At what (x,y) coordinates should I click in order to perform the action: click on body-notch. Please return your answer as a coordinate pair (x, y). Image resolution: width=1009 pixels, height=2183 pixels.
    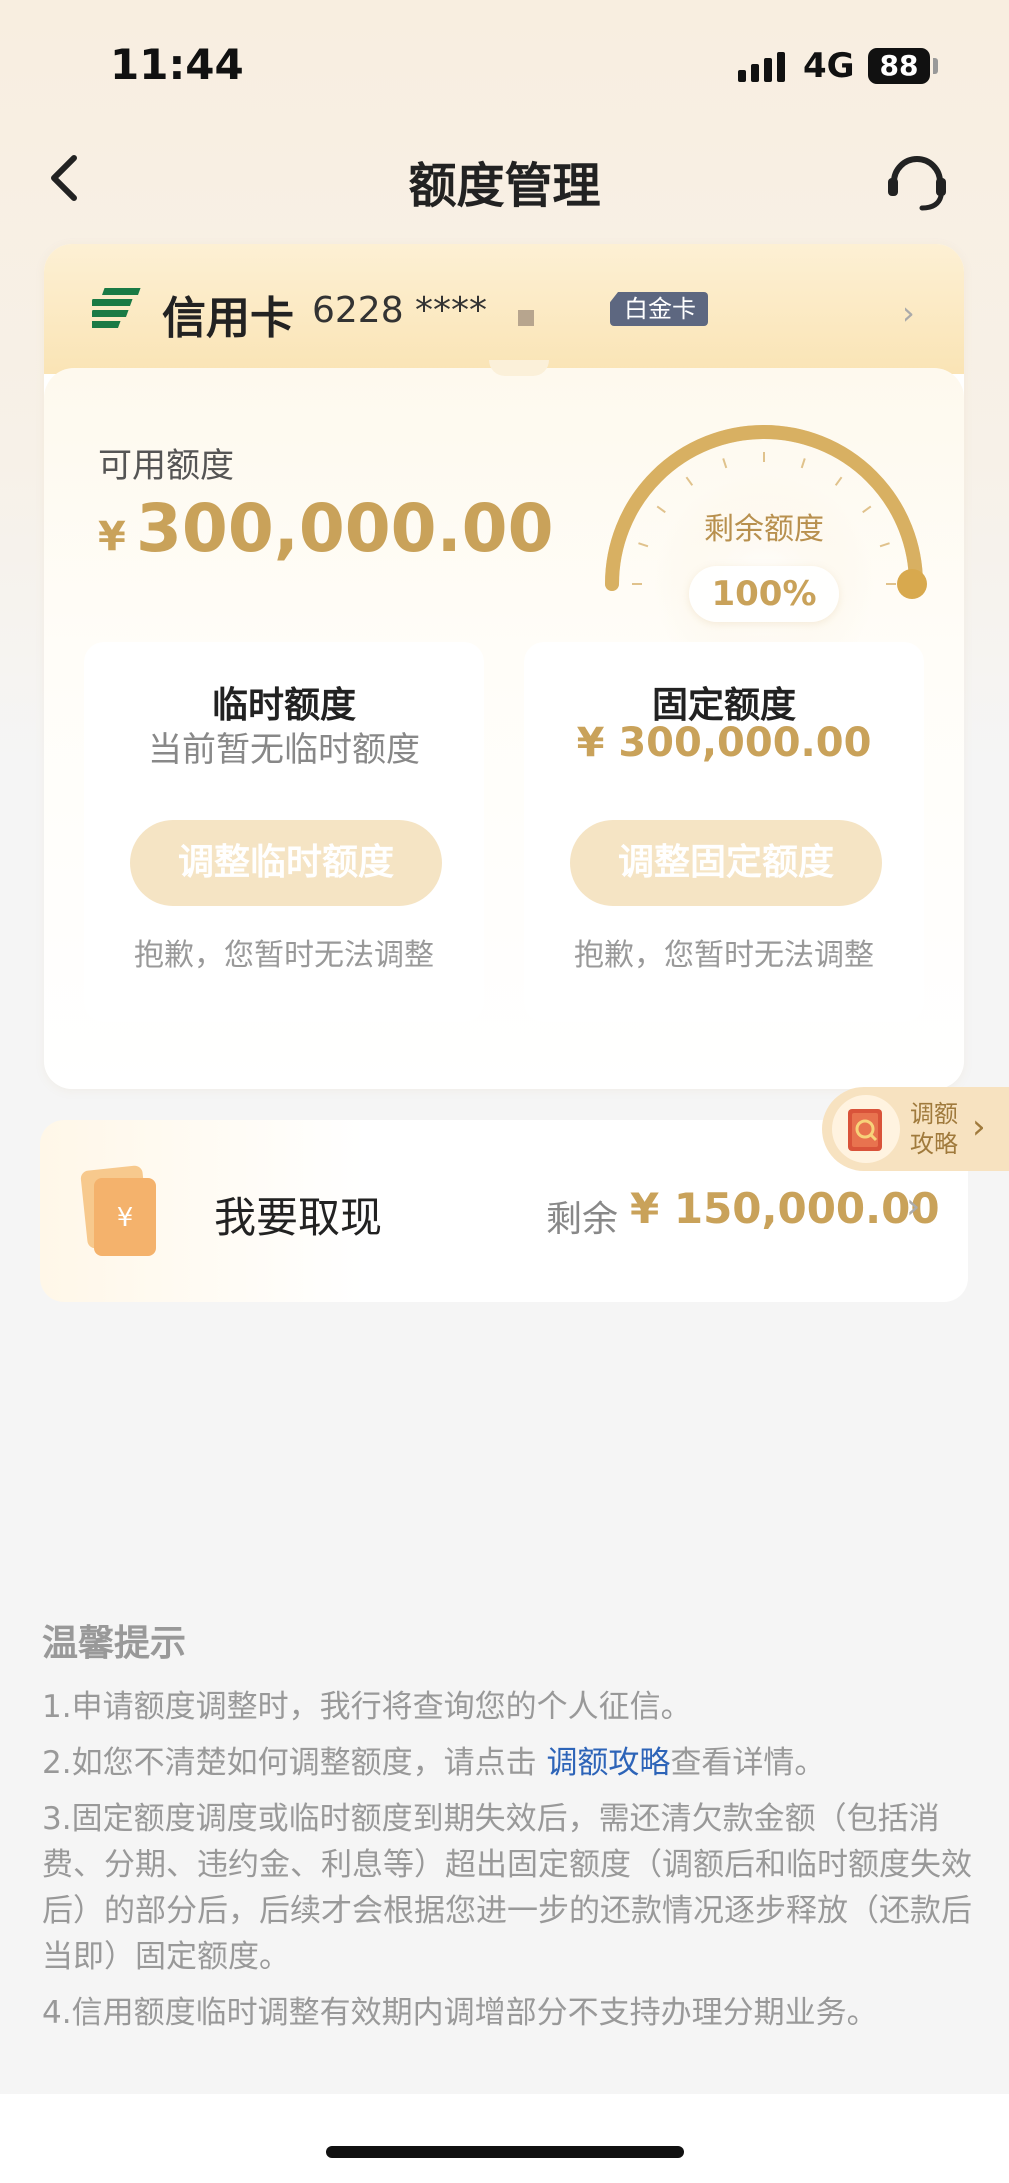
    Looking at the image, I should click on (519, 368).